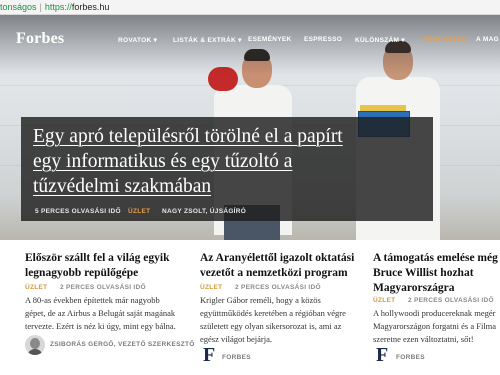 The image size is (500, 375). I want to click on url-scheme: https://, so click(58, 7).